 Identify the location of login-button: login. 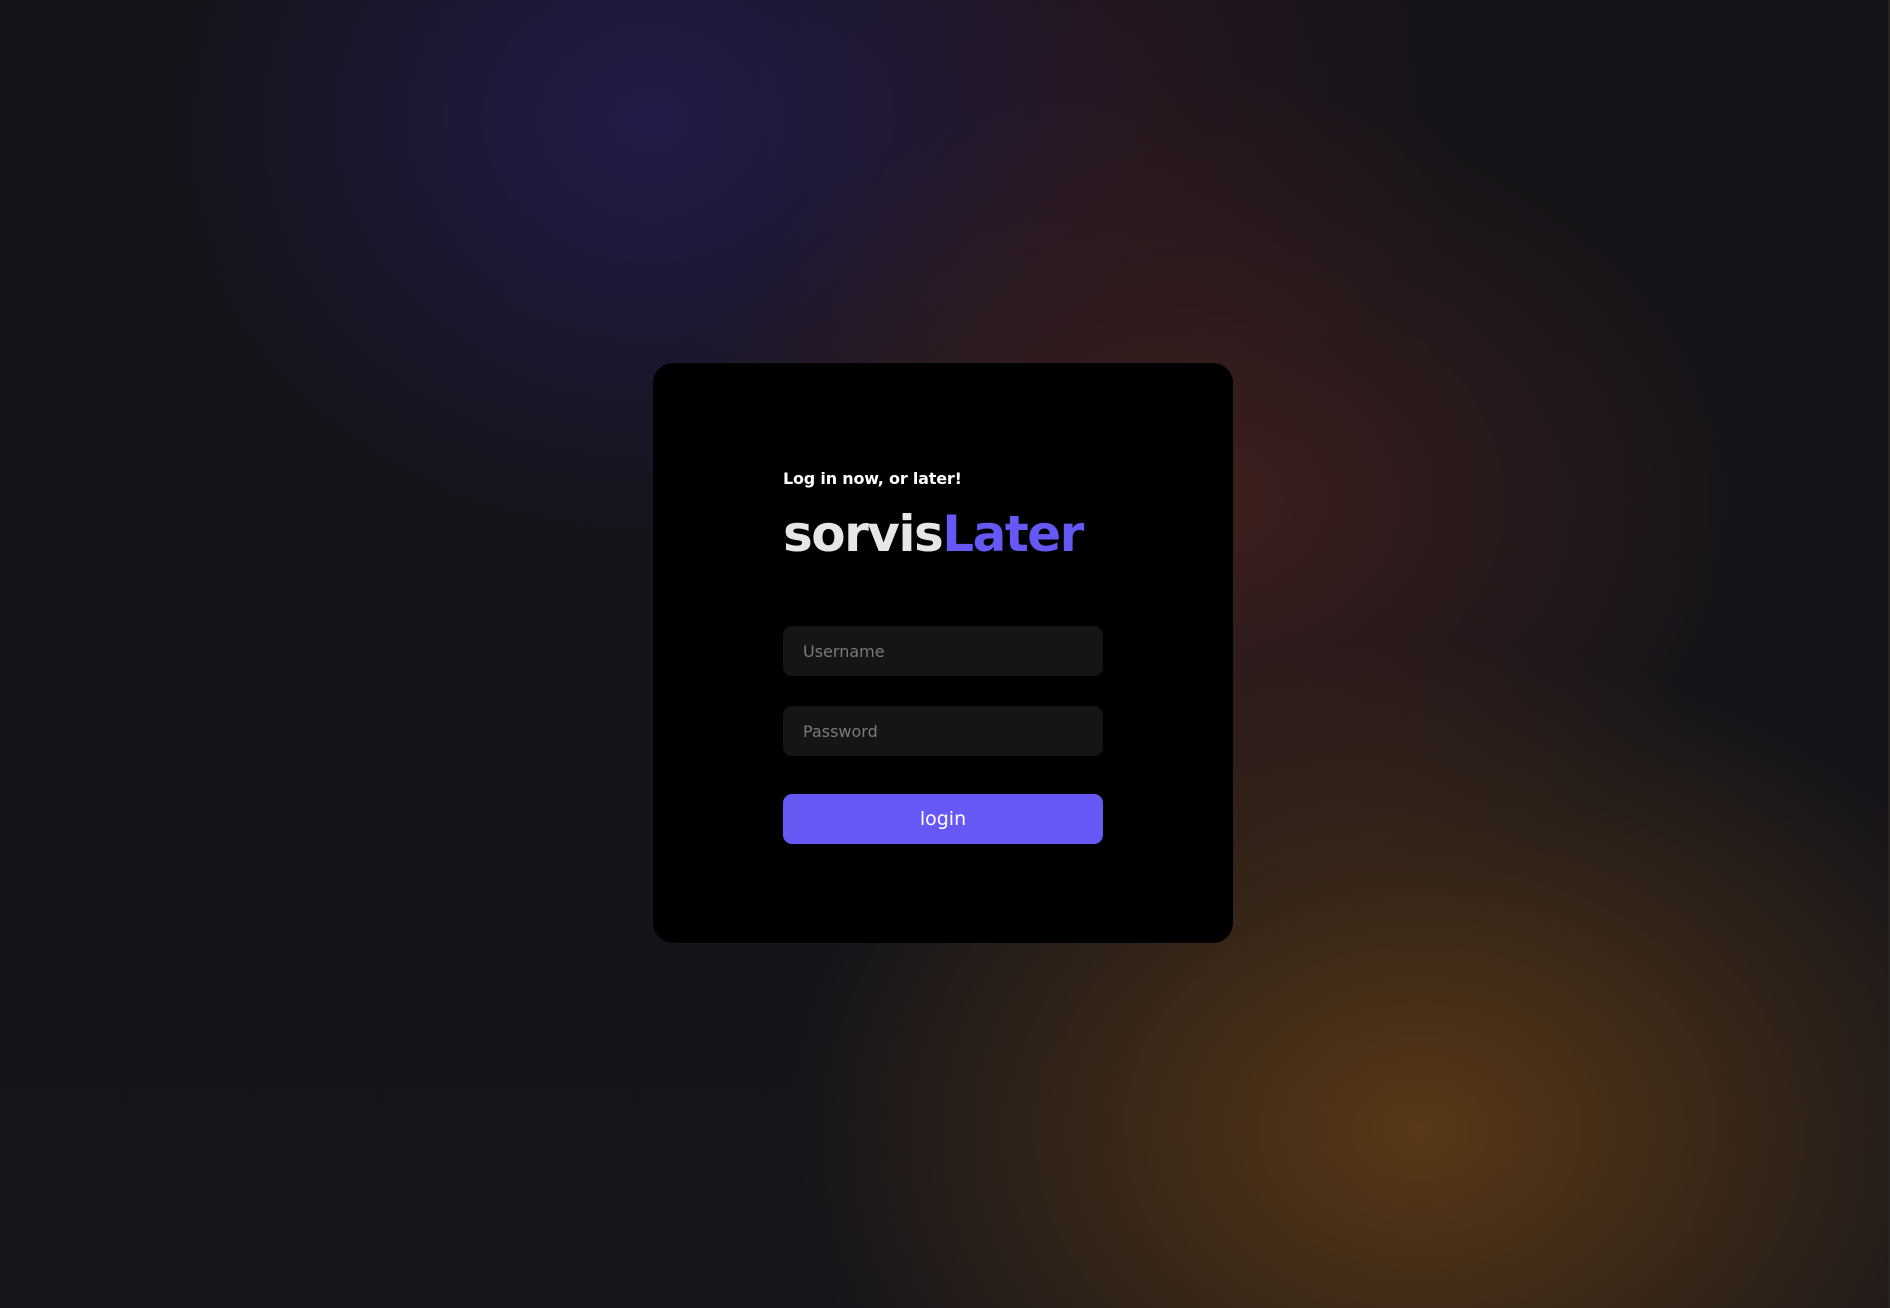
(943, 819).